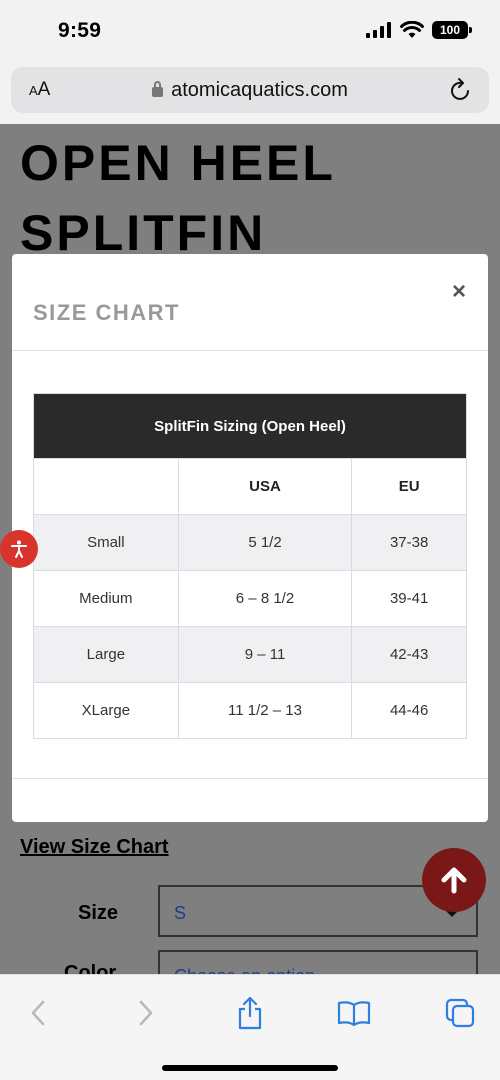 The height and width of the screenshot is (1080, 500). I want to click on table-header-cell: EU, so click(409, 486).